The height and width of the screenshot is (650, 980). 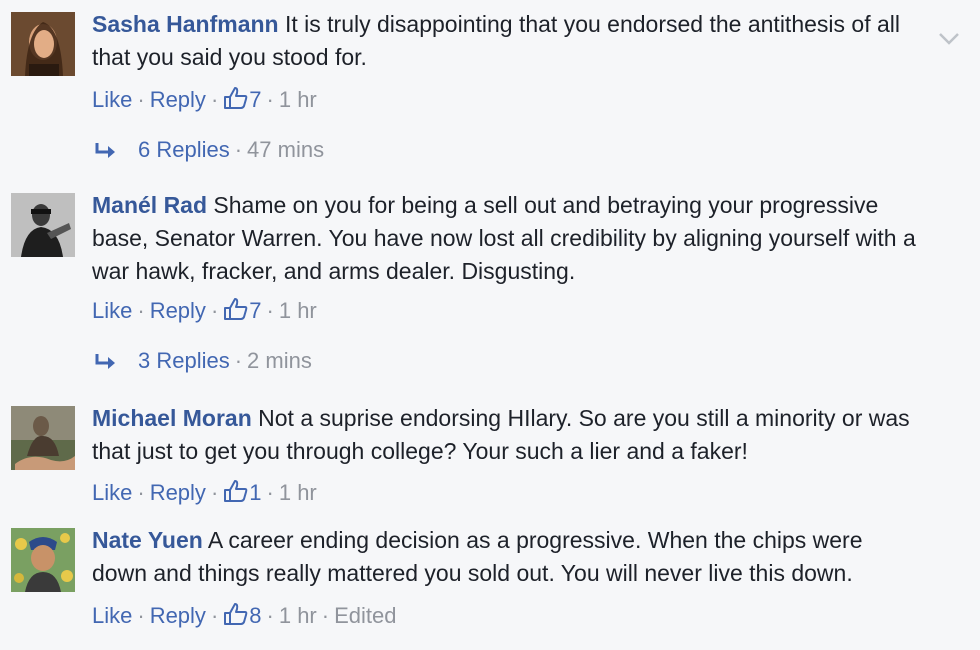 I want to click on comment-actions: Like · Reply · 8 · 1 hr · Edited, so click(x=244, y=616).